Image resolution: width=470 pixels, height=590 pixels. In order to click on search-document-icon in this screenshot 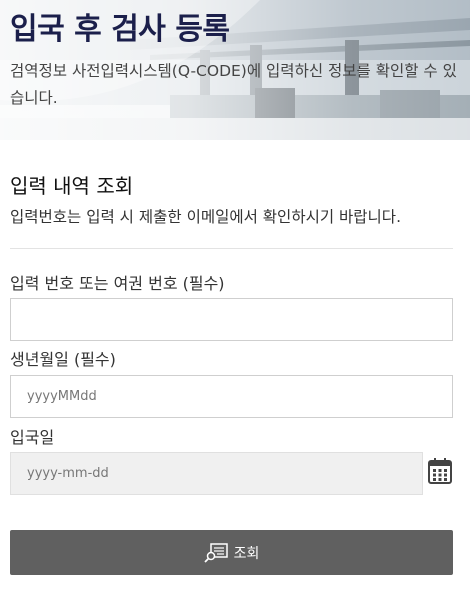, I will do `click(215, 552)`.